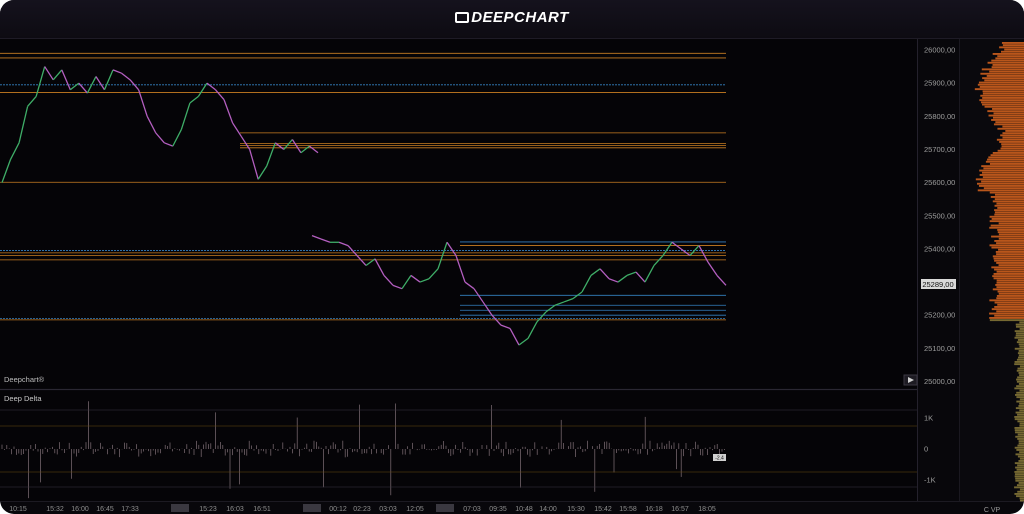 Image resolution: width=1024 pixels, height=514 pixels. What do you see at coordinates (939, 149) in the screenshot?
I see `price-tick-label: 25700,00` at bounding box center [939, 149].